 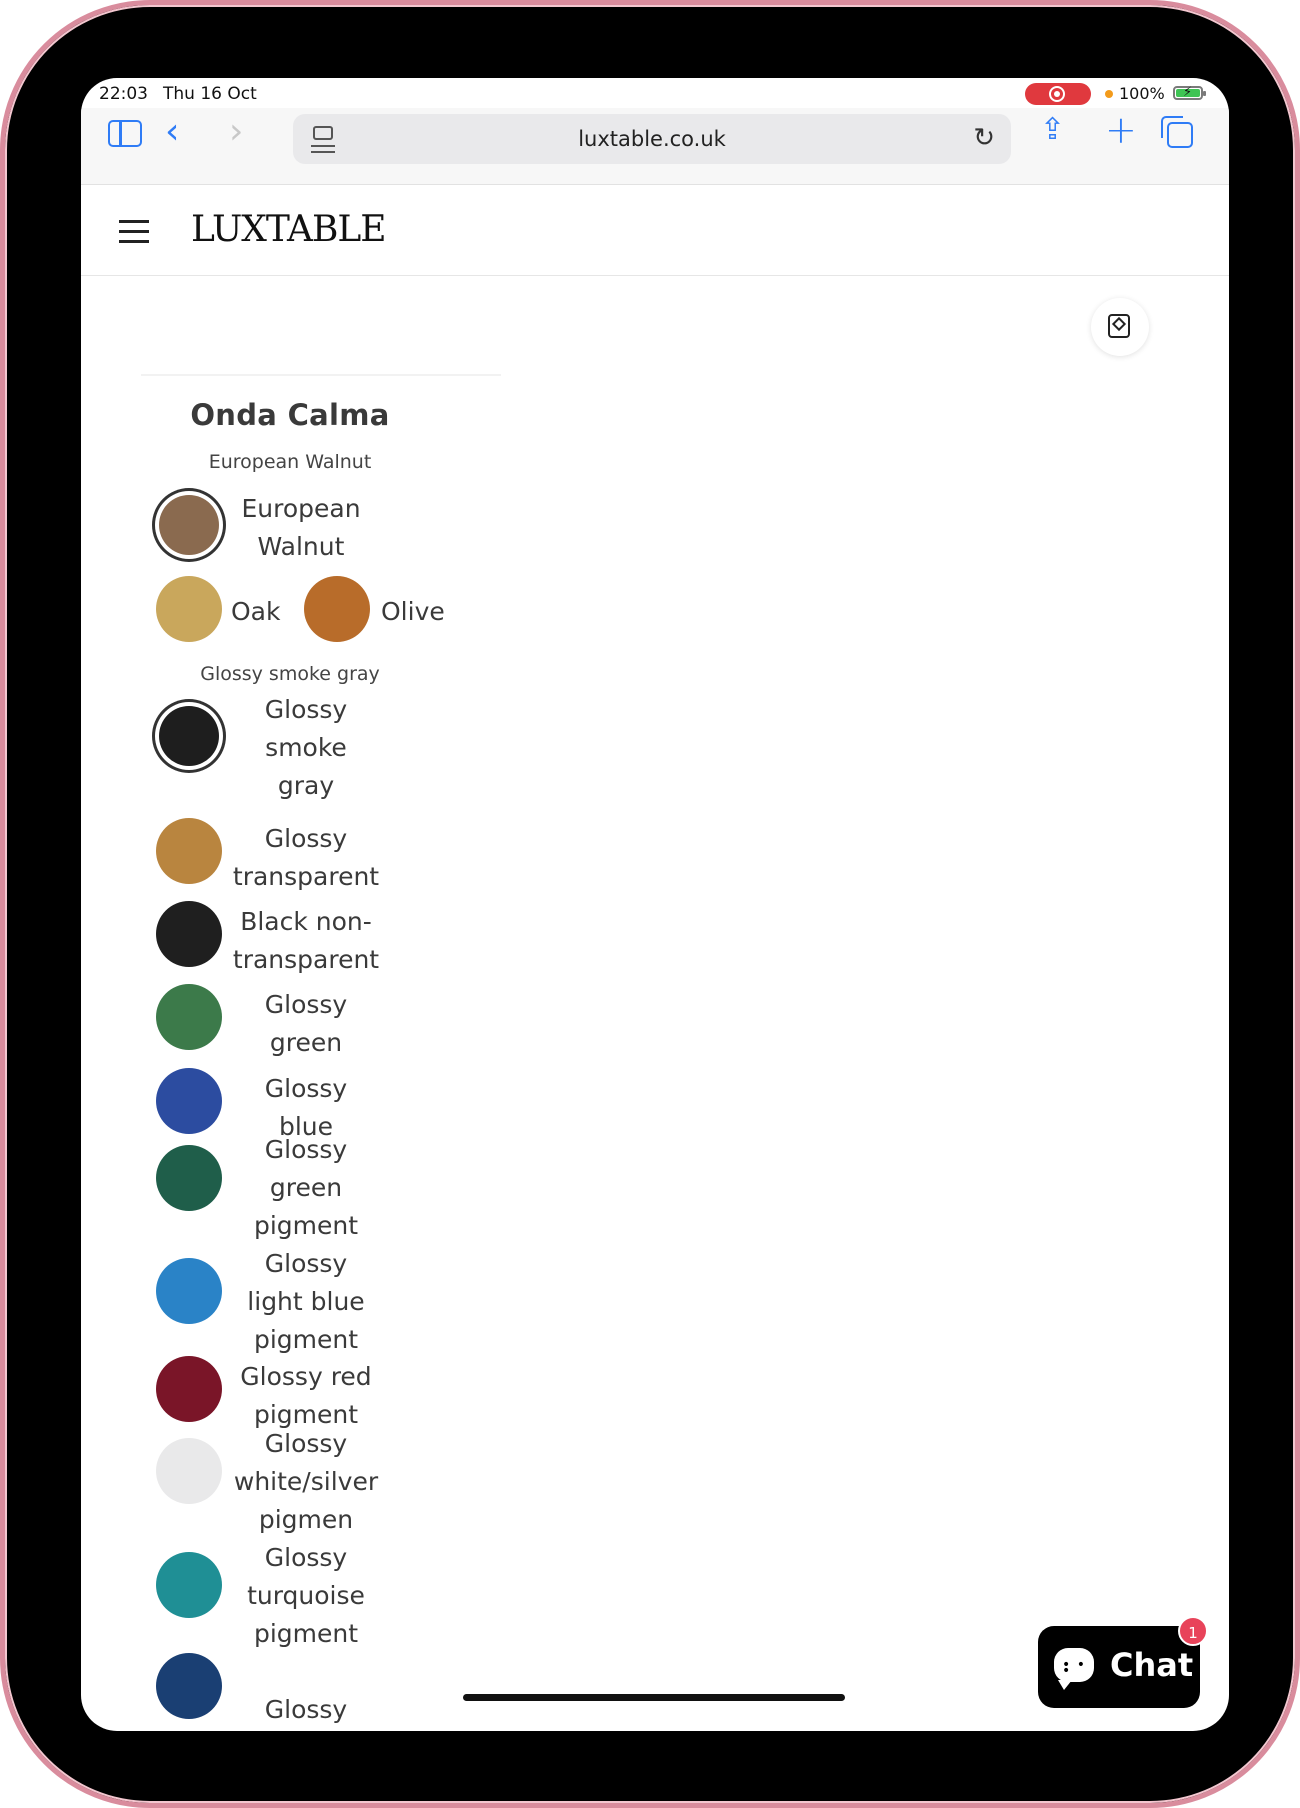 What do you see at coordinates (984, 138) in the screenshot?
I see `reload-icon: ↻` at bounding box center [984, 138].